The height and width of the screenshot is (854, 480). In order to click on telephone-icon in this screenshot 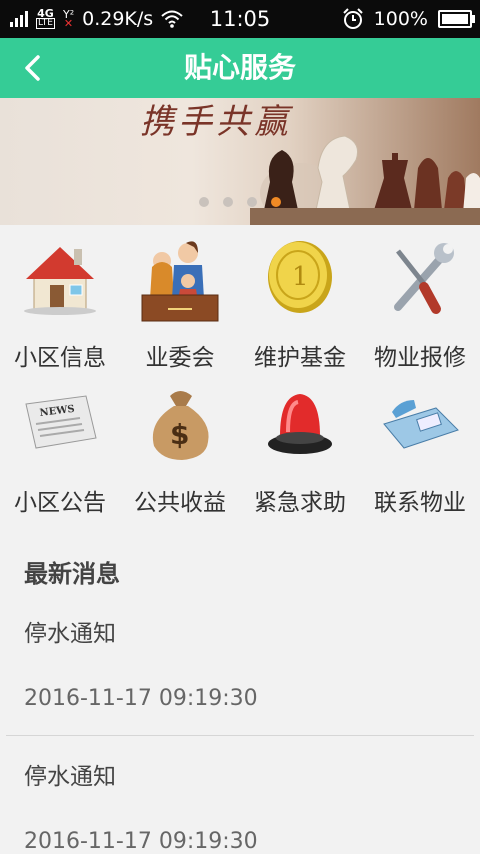, I will do `click(421, 424)`.